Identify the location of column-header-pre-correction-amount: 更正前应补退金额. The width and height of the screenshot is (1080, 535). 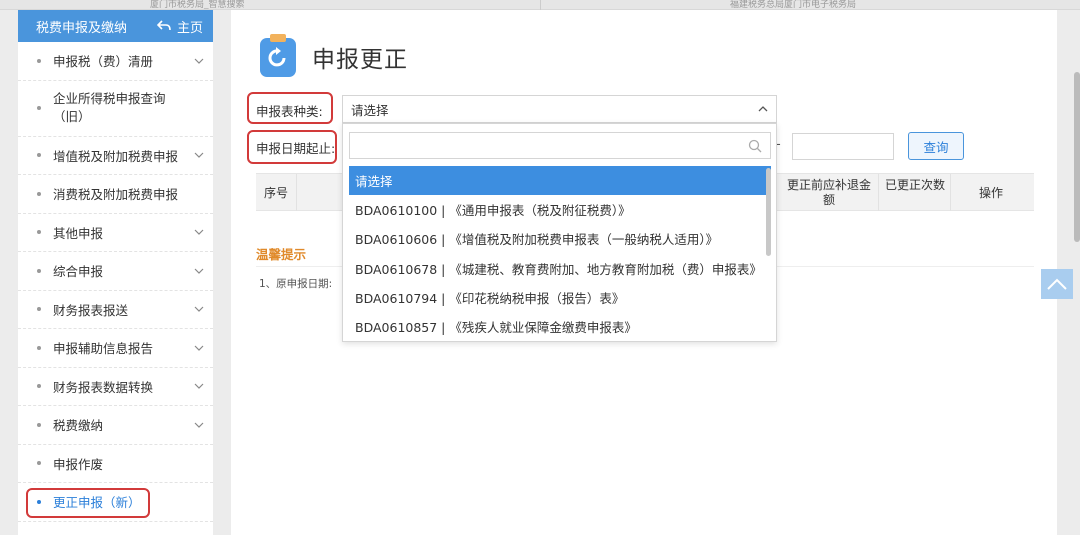
(828, 192).